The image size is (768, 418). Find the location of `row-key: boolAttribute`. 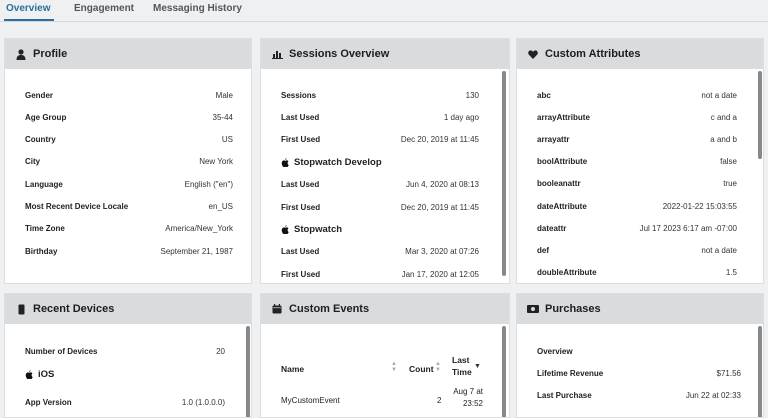

row-key: boolAttribute is located at coordinates (562, 162).